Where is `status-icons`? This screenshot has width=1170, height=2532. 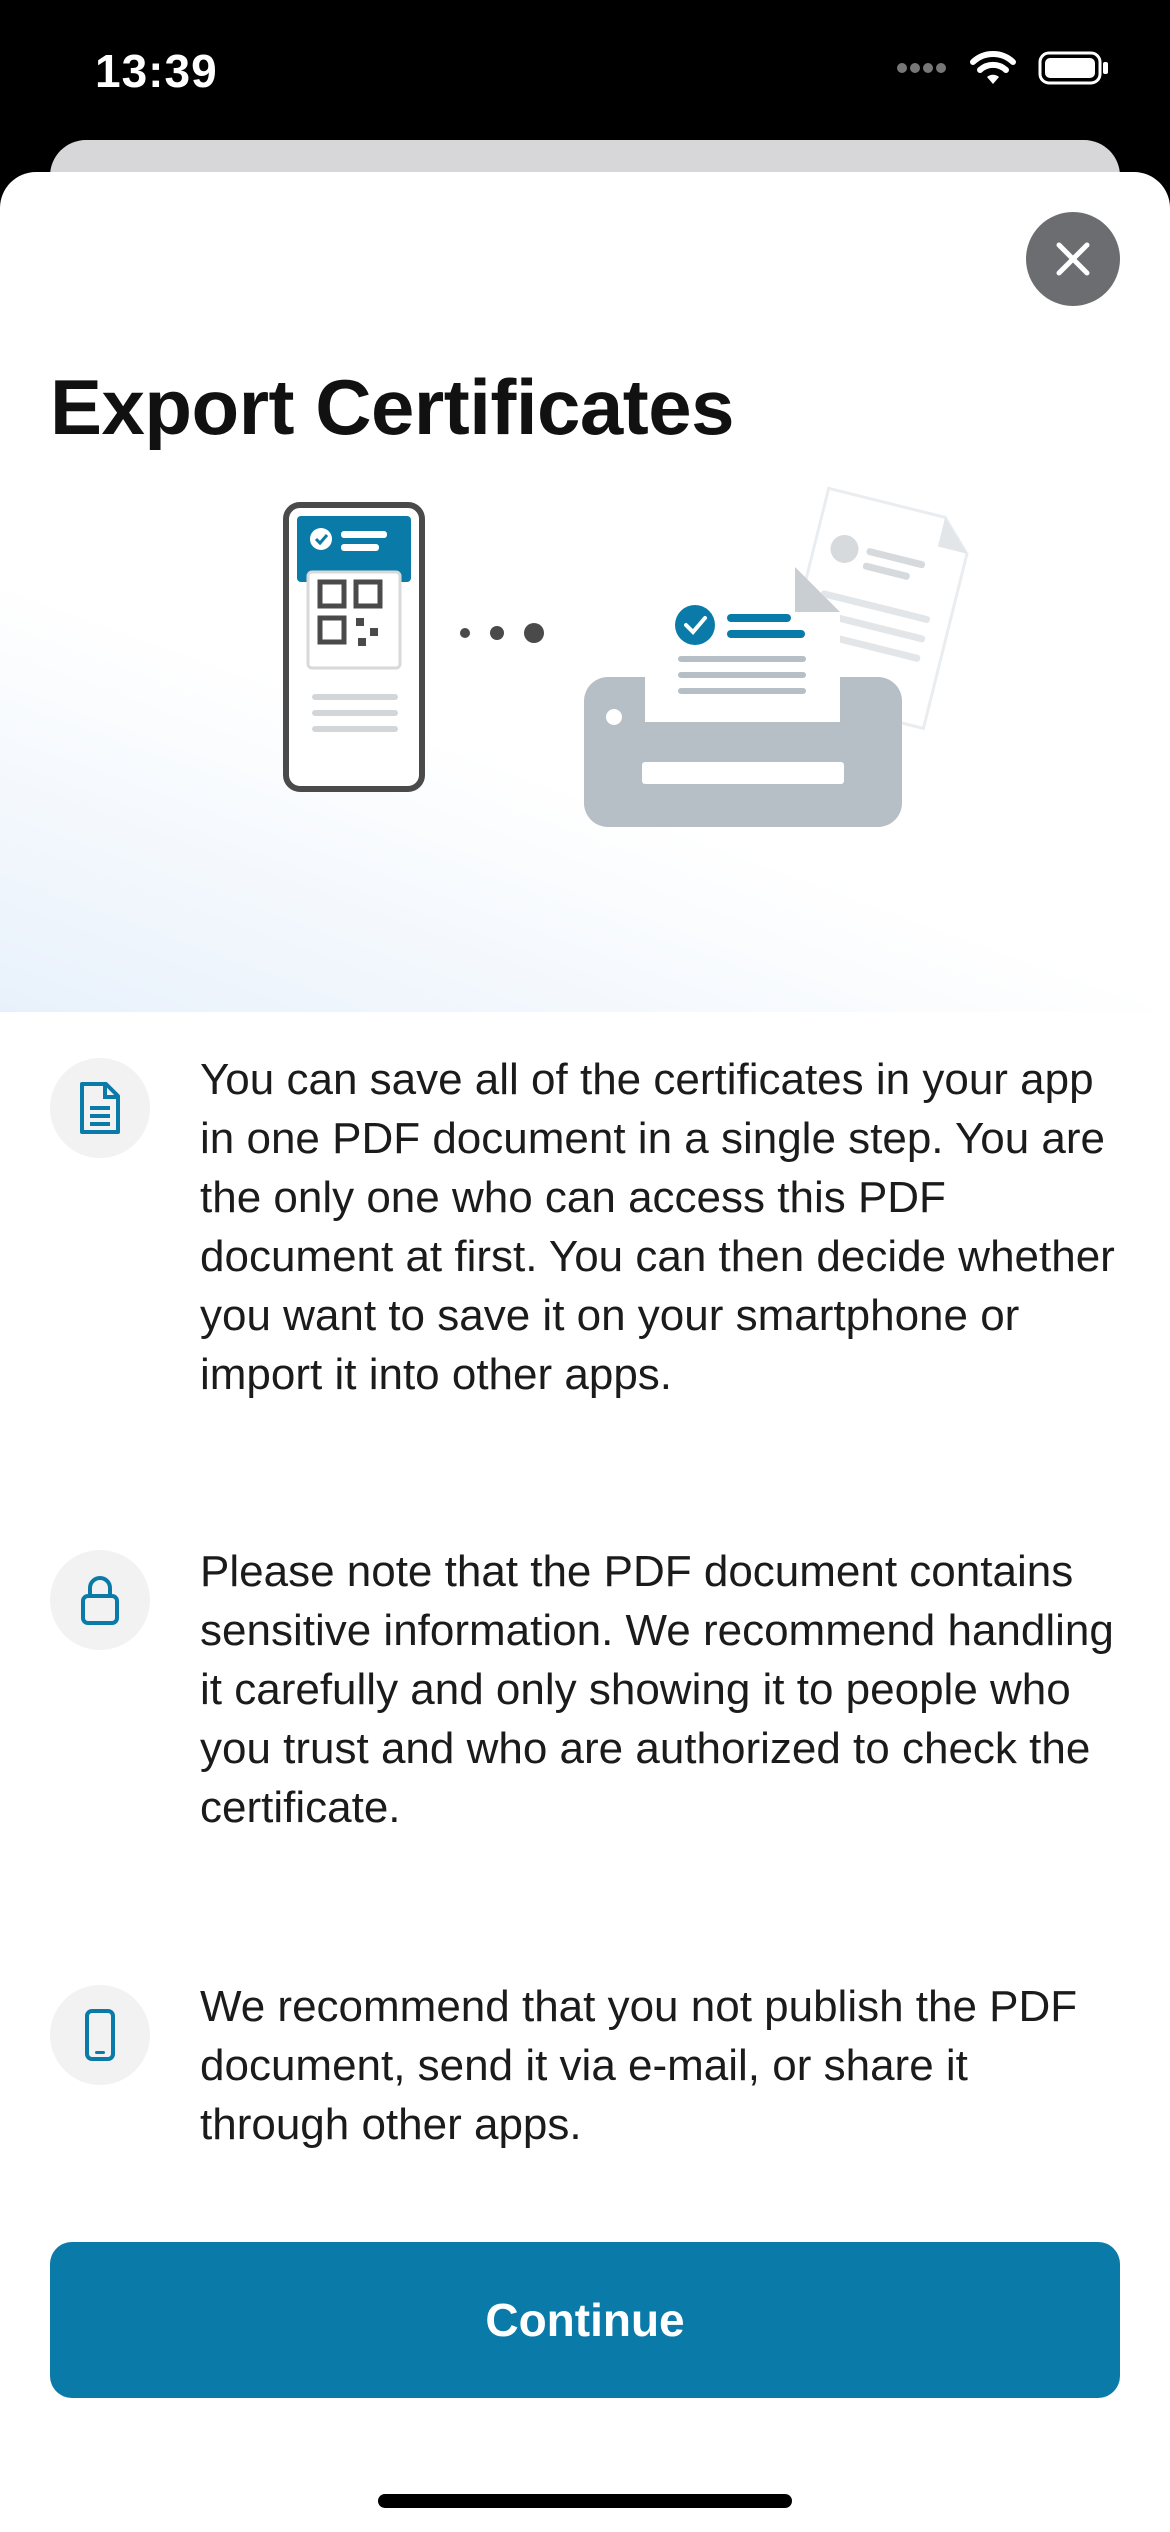
status-icons is located at coordinates (1003, 68).